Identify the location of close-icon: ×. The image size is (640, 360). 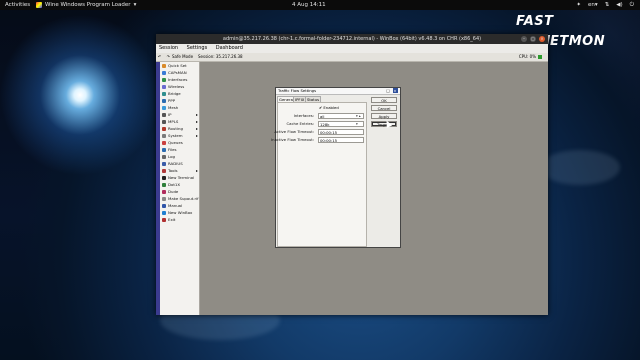
(395, 90).